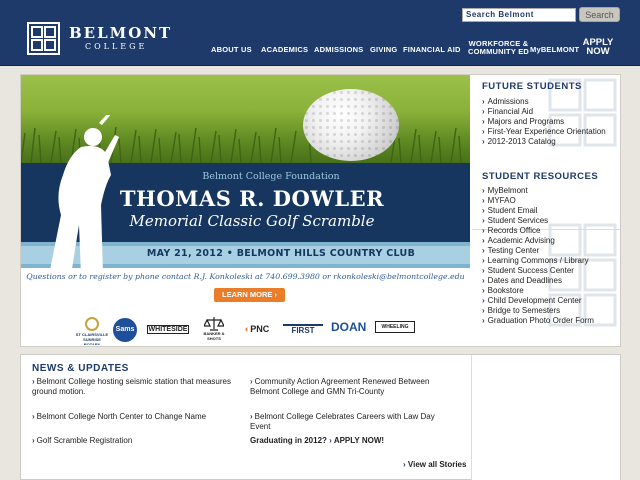 The width and height of the screenshot is (640, 480). I want to click on logo-name: BELMONT, so click(121, 33).